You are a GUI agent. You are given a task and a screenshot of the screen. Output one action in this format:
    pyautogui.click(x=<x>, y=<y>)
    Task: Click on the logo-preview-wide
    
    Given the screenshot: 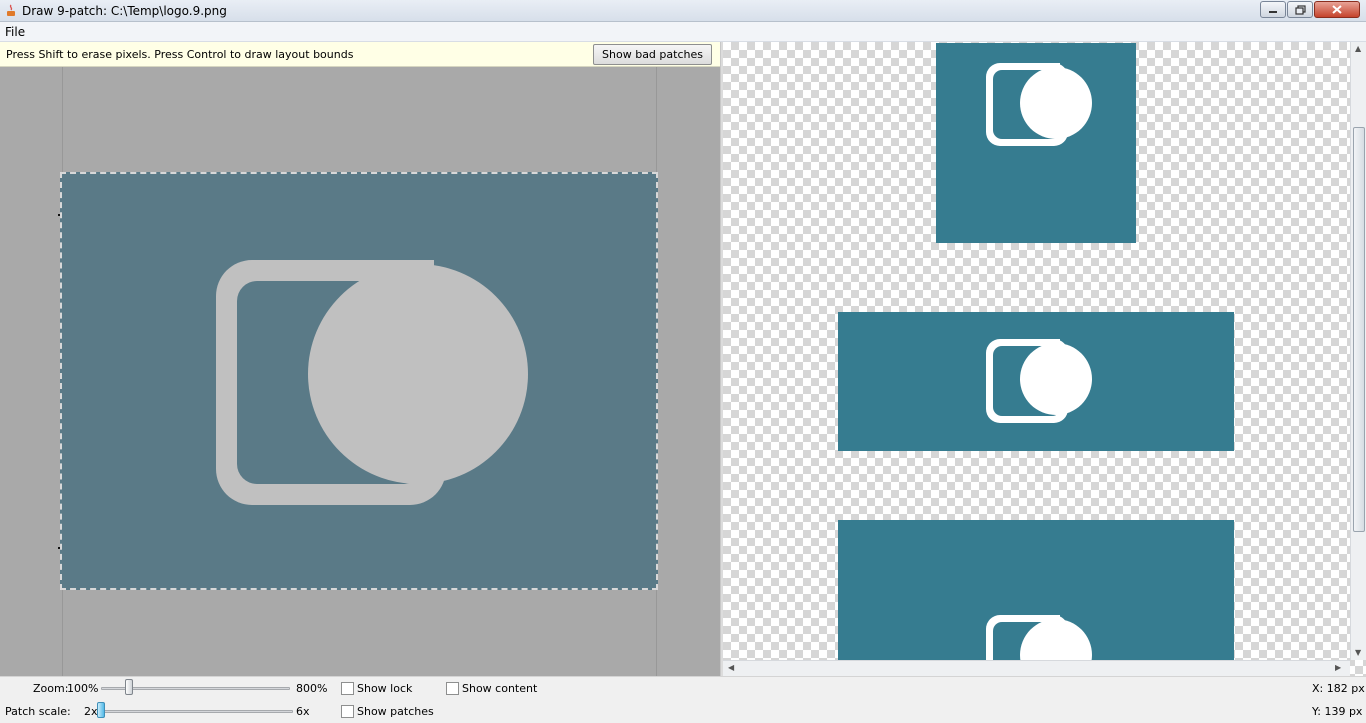 What is the action you would take?
    pyautogui.click(x=1039, y=381)
    